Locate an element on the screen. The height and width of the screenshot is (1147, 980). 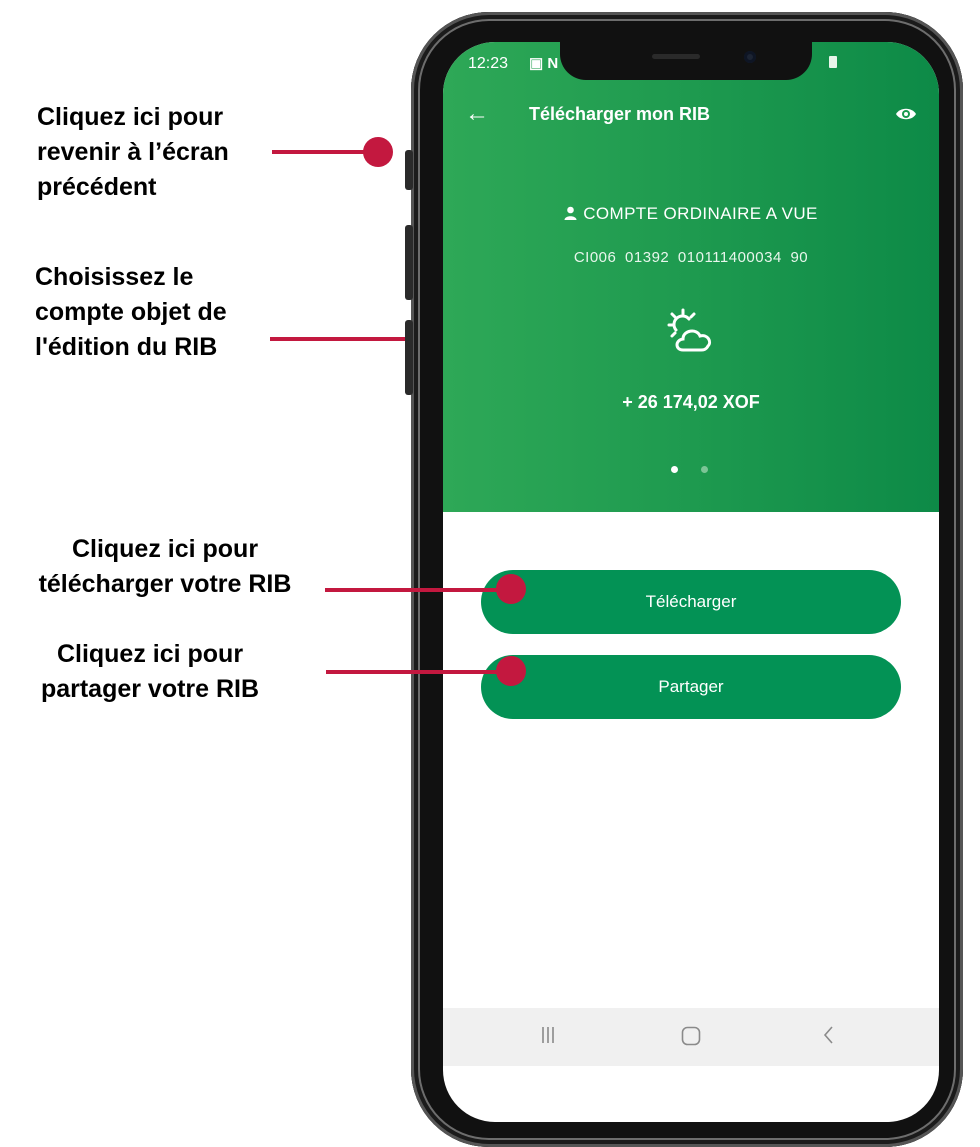
annotation-back-dot is located at coordinates (378, 152).